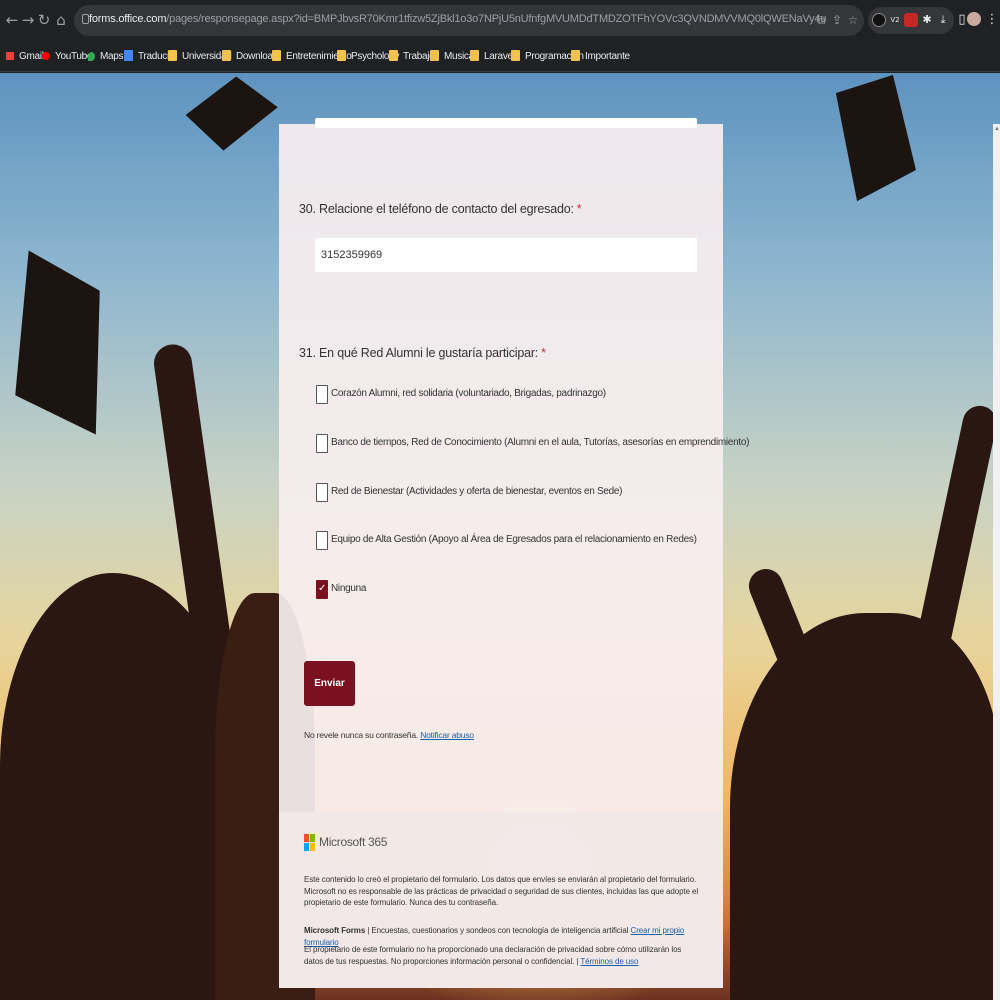  Describe the element at coordinates (349, 588) in the screenshot. I see `option-label: Ninguna` at that location.